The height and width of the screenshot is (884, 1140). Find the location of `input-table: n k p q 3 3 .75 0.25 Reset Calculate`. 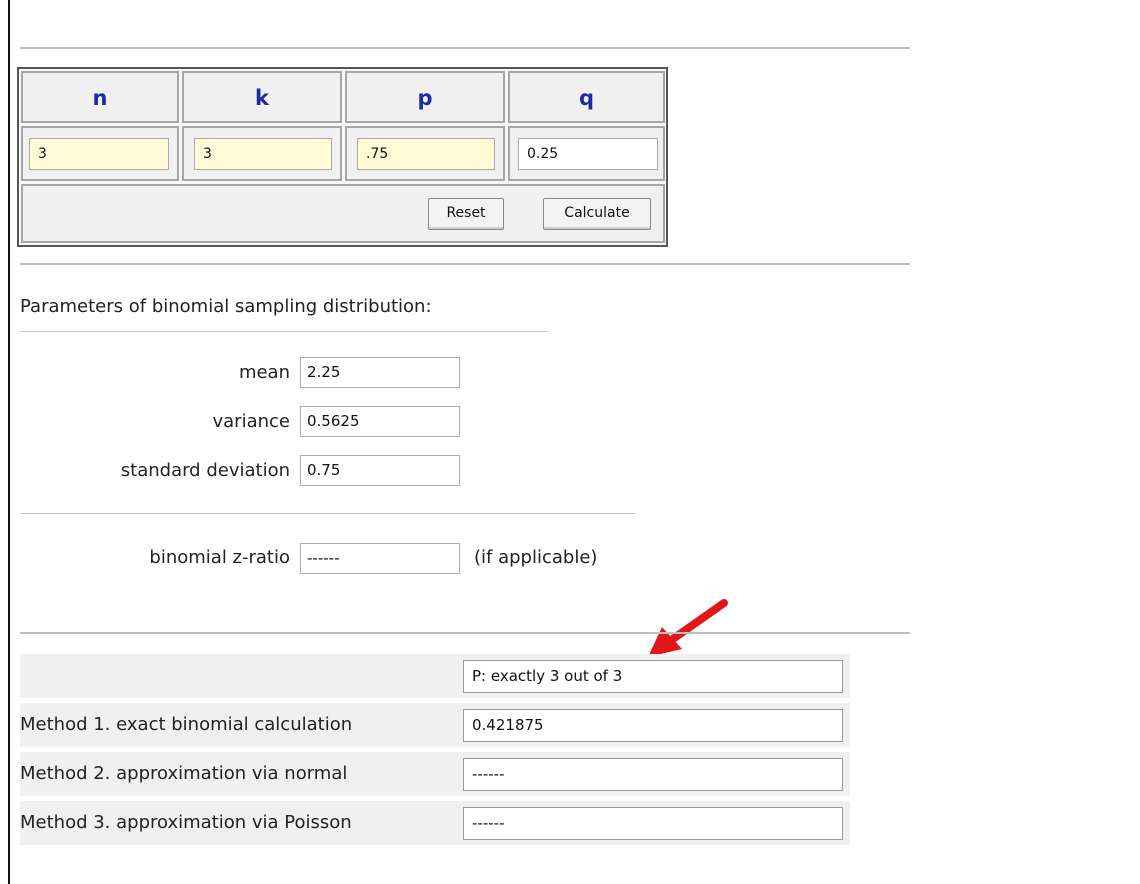

input-table: n k p q 3 3 .75 0.25 Reset Calculate is located at coordinates (342, 157).